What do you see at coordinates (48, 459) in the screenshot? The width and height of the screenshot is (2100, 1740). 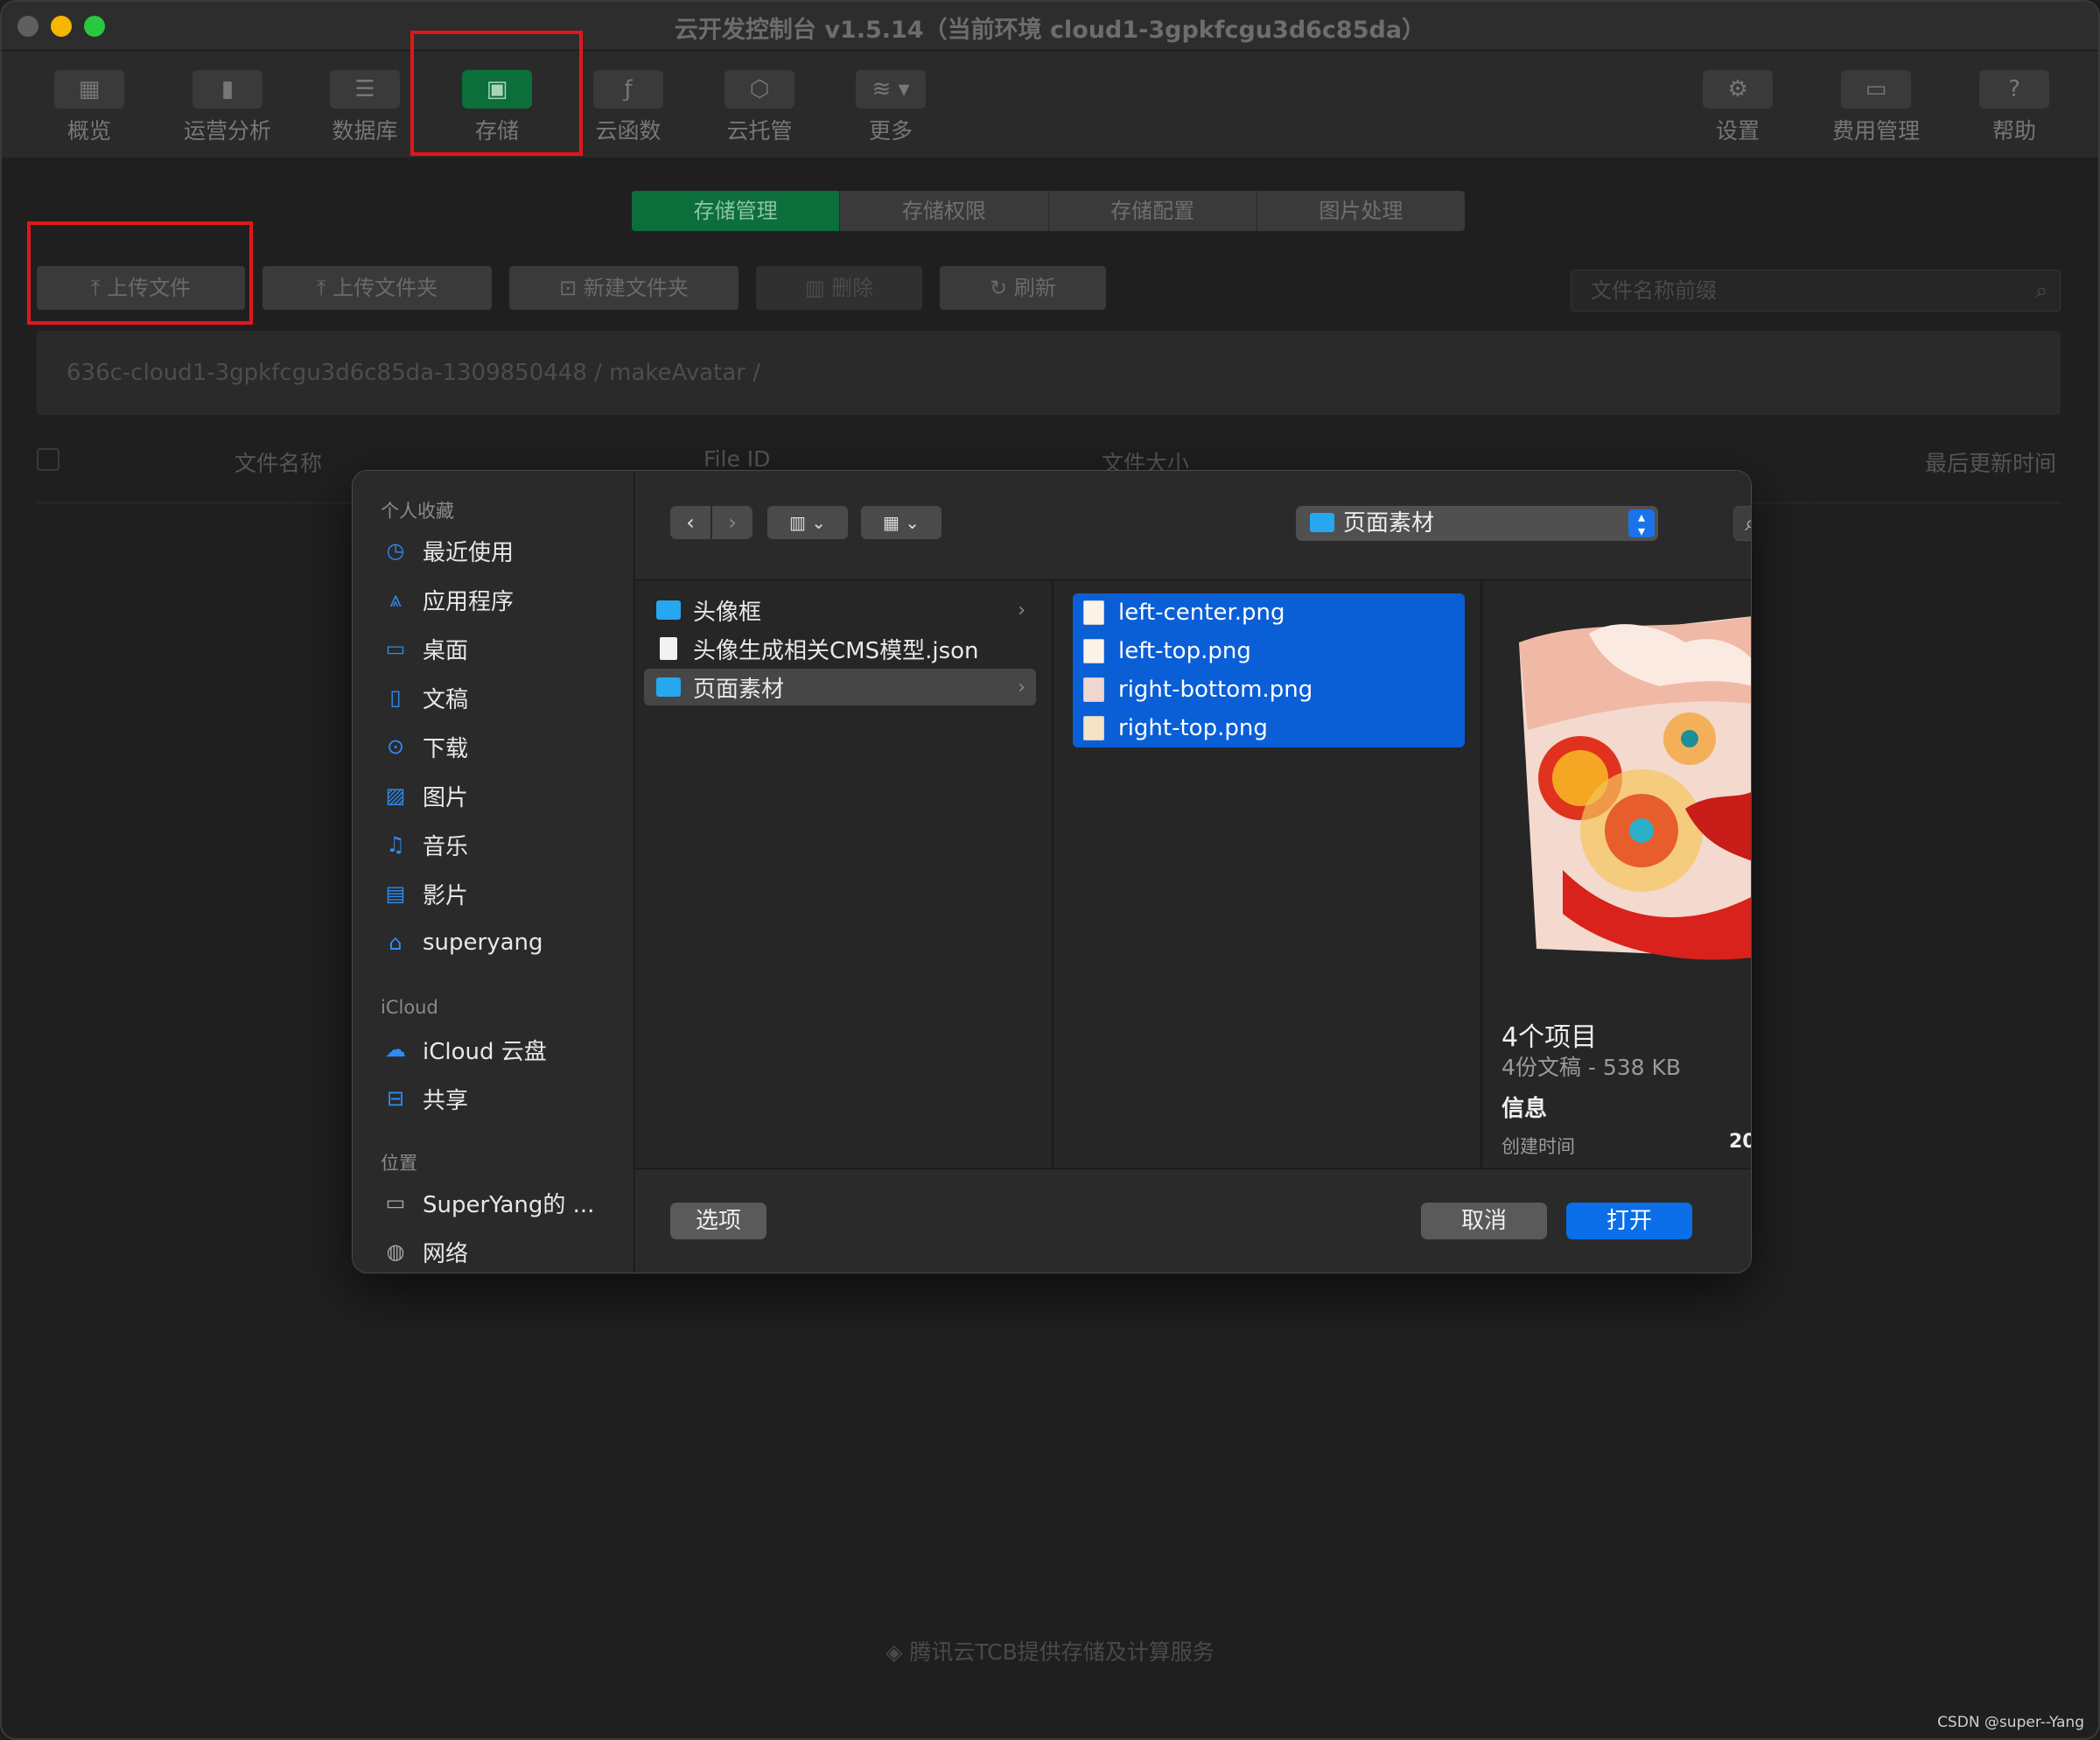 I see `select-all-checkbox` at bounding box center [48, 459].